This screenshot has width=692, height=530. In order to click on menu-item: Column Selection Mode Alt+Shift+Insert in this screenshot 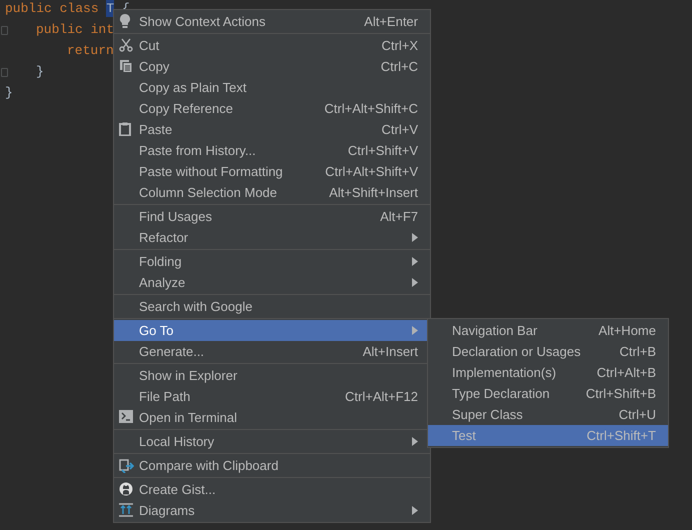, I will do `click(272, 192)`.